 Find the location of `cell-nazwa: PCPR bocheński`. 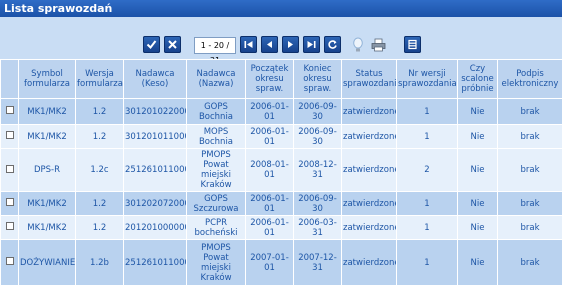

cell-nazwa: PCPR bocheński is located at coordinates (216, 228).